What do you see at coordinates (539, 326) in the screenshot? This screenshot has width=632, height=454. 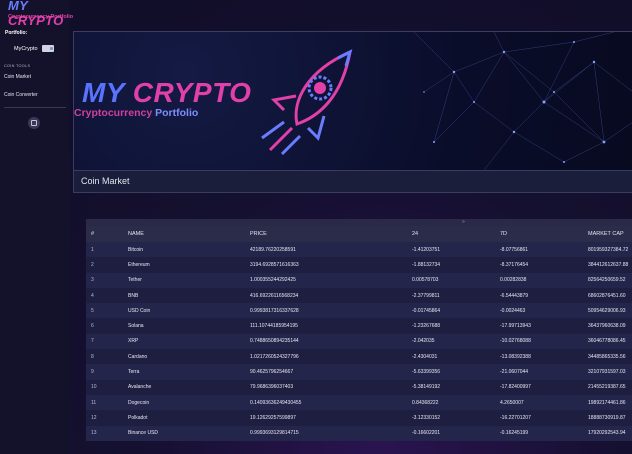 I see `cell-7d: -17.99713943` at bounding box center [539, 326].